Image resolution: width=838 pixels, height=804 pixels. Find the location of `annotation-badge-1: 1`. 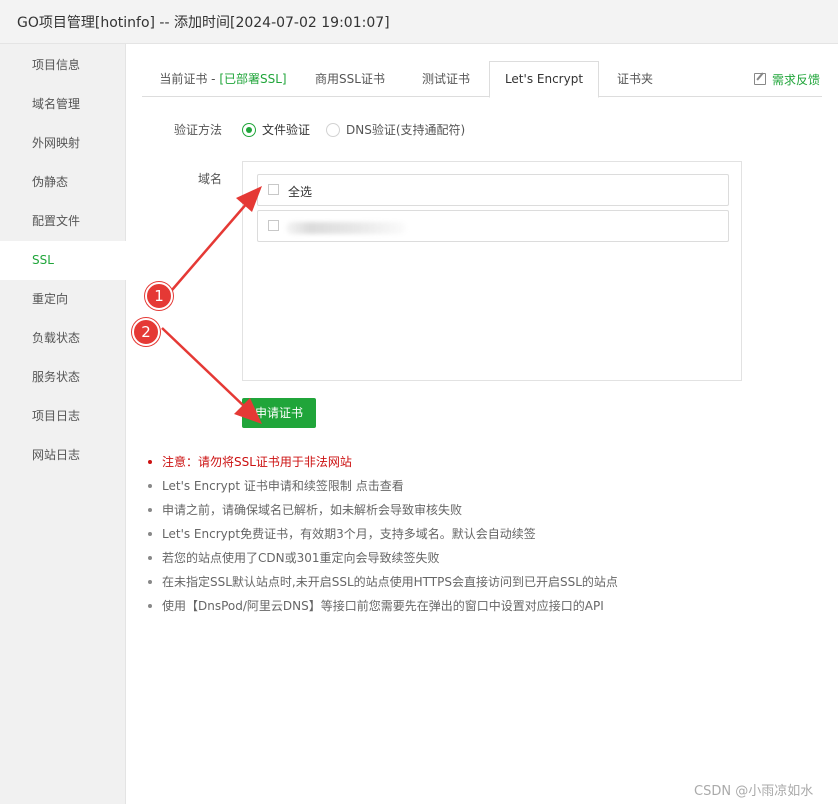

annotation-badge-1: 1 is located at coordinates (159, 296).